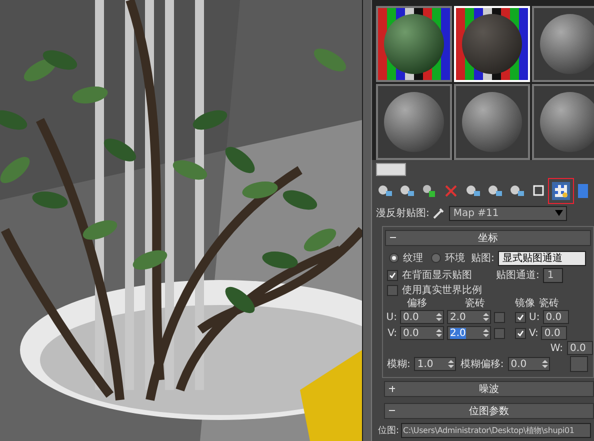  Describe the element at coordinates (429, 191) in the screenshot. I see `material-put-icon` at that location.